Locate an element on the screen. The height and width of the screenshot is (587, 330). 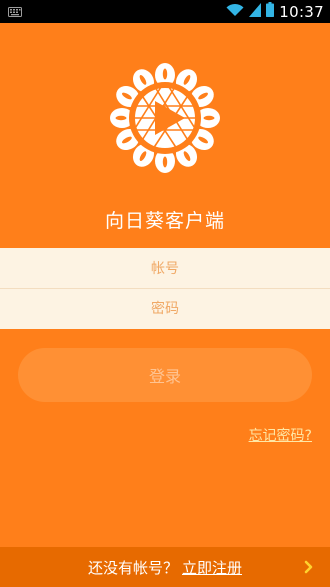
login-button: 登录 is located at coordinates (165, 375).